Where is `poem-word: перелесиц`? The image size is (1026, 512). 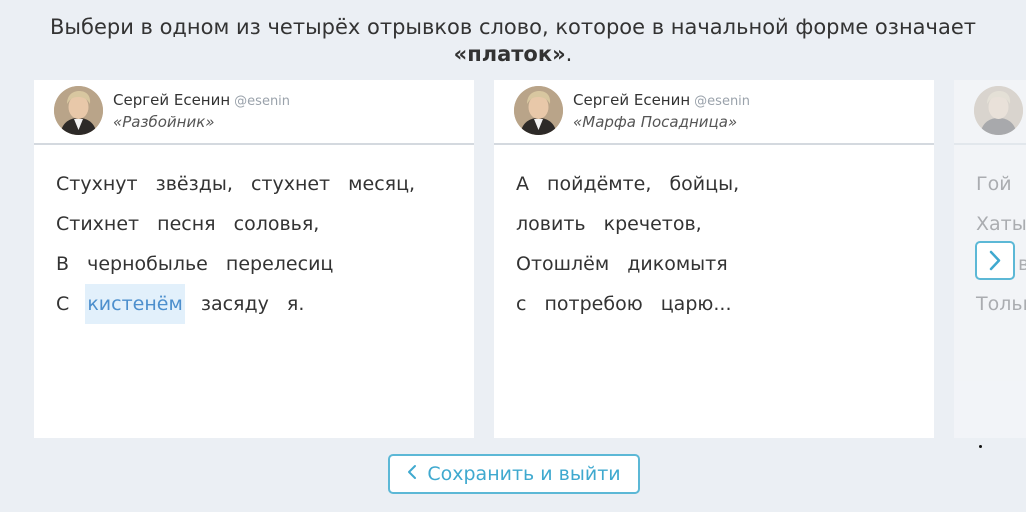
poem-word: перелесиц is located at coordinates (279, 264).